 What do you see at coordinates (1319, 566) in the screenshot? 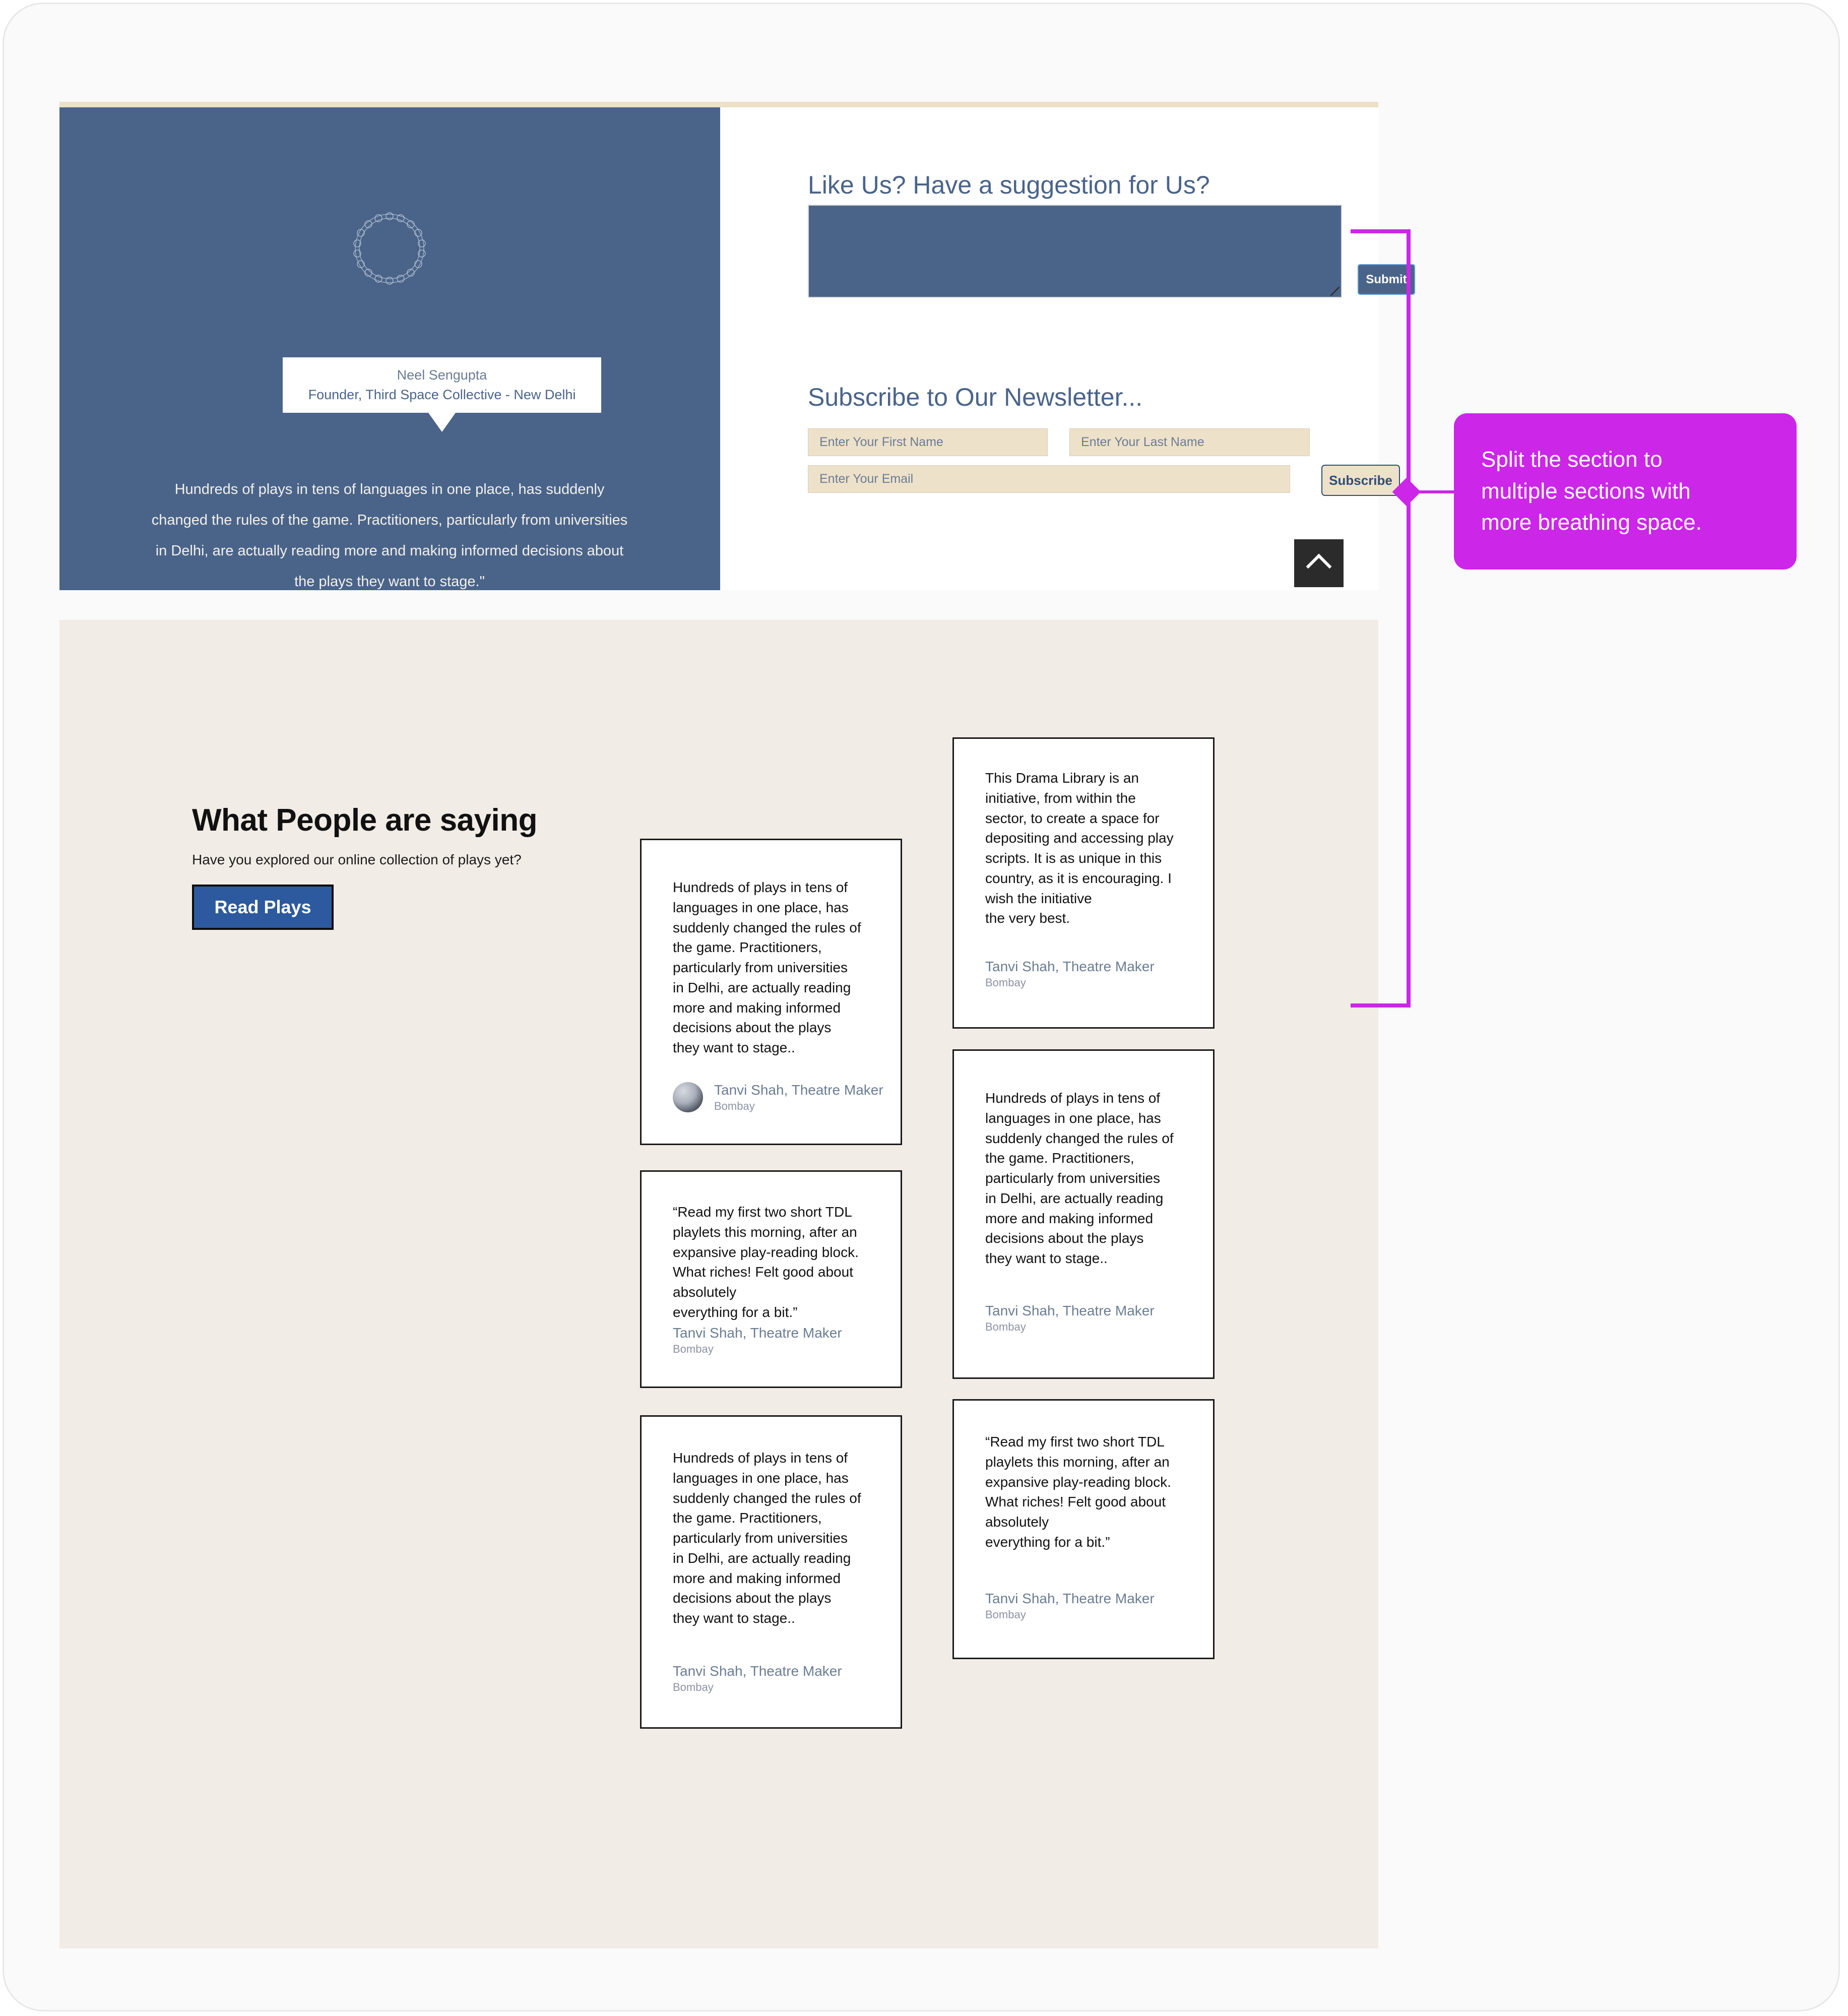
I see `chevron-up-icon` at bounding box center [1319, 566].